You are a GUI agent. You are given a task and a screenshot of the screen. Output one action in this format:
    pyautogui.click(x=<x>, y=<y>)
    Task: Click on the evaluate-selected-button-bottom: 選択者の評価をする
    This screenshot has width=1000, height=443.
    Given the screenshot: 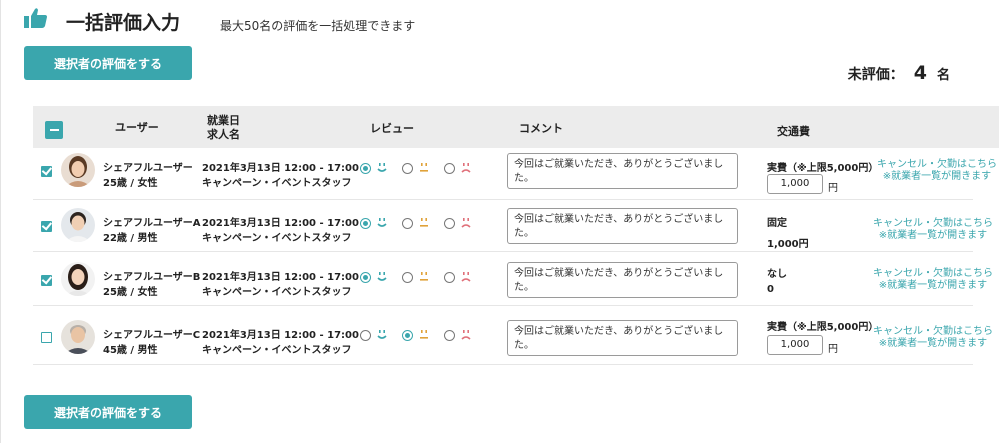 What is the action you would take?
    pyautogui.click(x=108, y=412)
    